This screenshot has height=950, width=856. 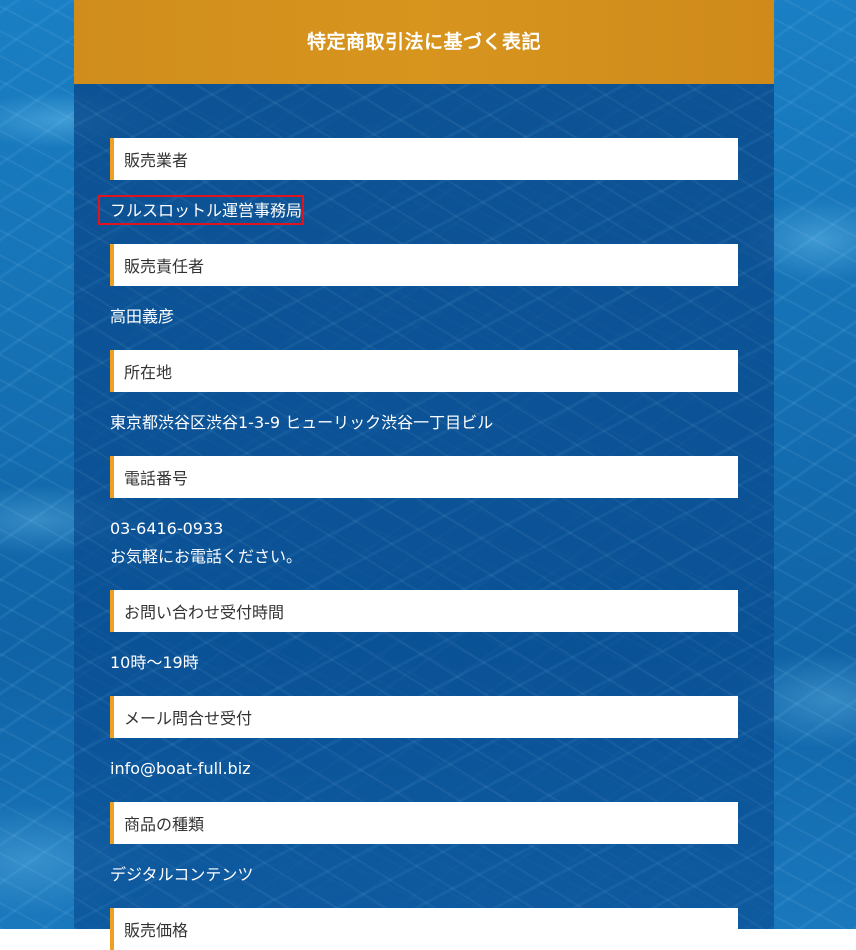 What do you see at coordinates (424, 717) in the screenshot?
I see `section-label-email: メール問合せ受付` at bounding box center [424, 717].